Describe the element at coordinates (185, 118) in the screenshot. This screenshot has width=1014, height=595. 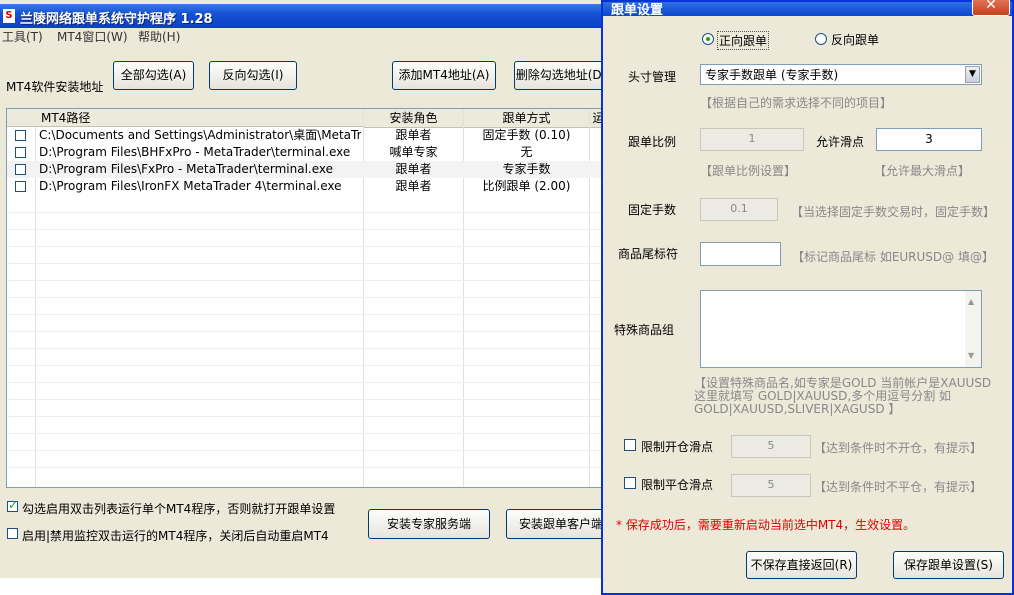
I see `col-header-path: MT4路径` at that location.